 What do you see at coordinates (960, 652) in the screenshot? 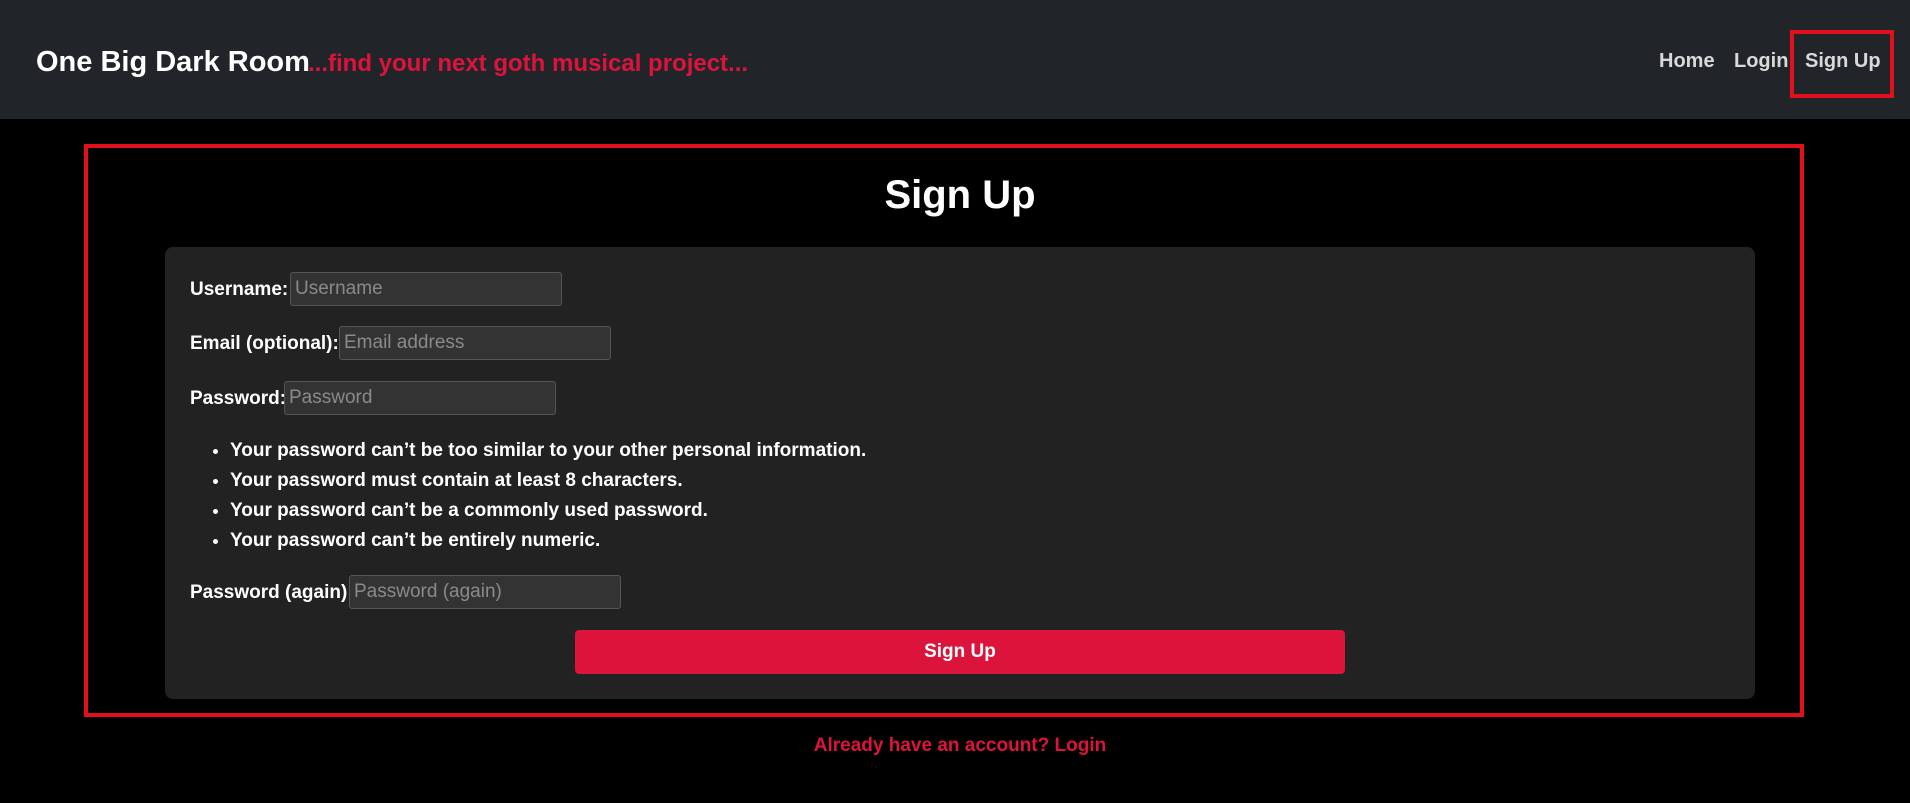
I see `signup-submit-button: Sign Up` at bounding box center [960, 652].